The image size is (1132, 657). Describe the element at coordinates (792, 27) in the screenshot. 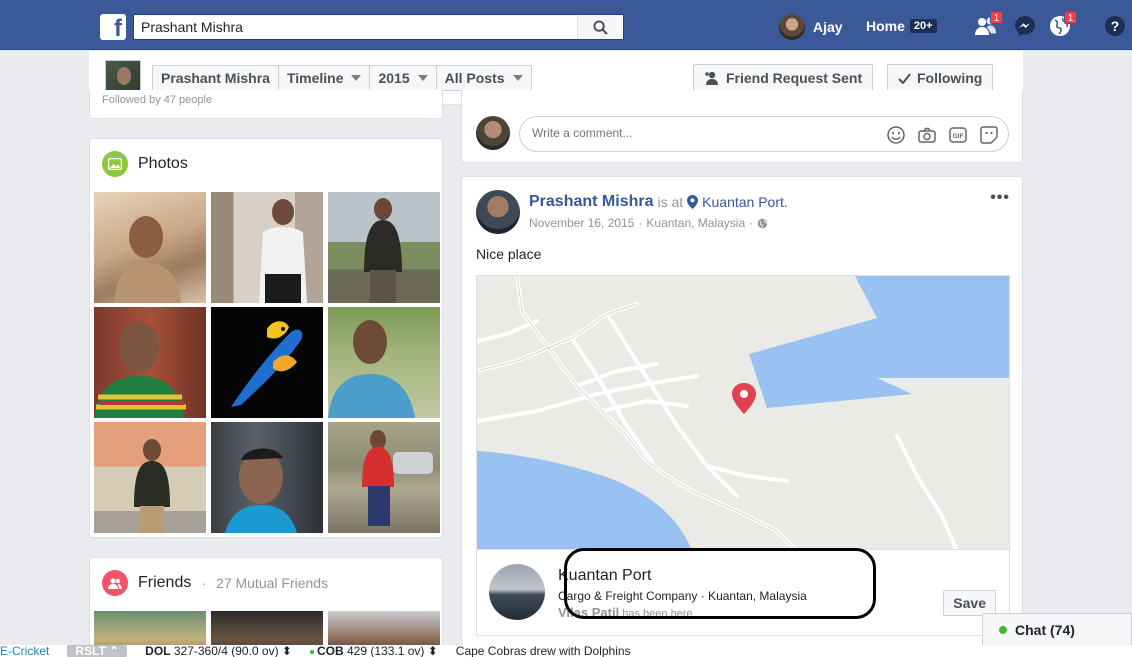

I see `user-avatar` at that location.